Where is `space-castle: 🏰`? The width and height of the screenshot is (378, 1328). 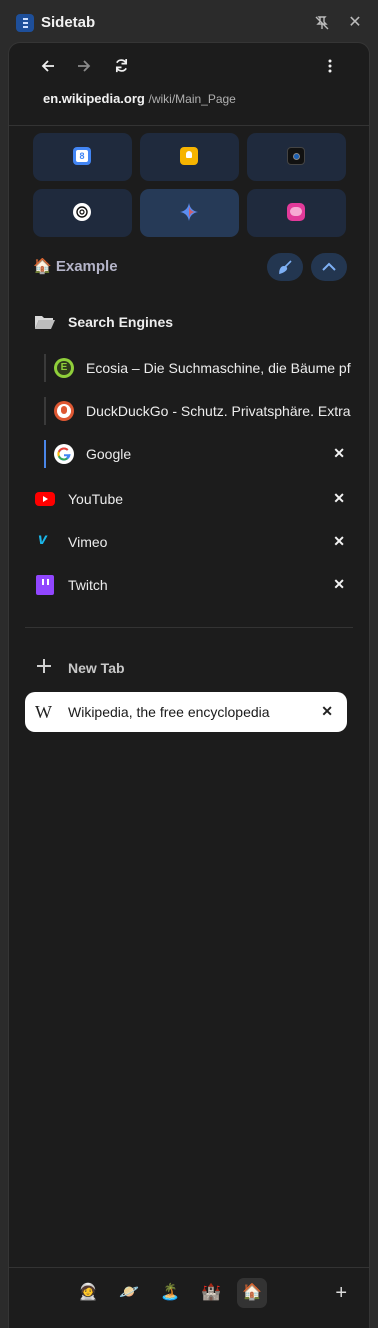 space-castle: 🏰 is located at coordinates (211, 1293).